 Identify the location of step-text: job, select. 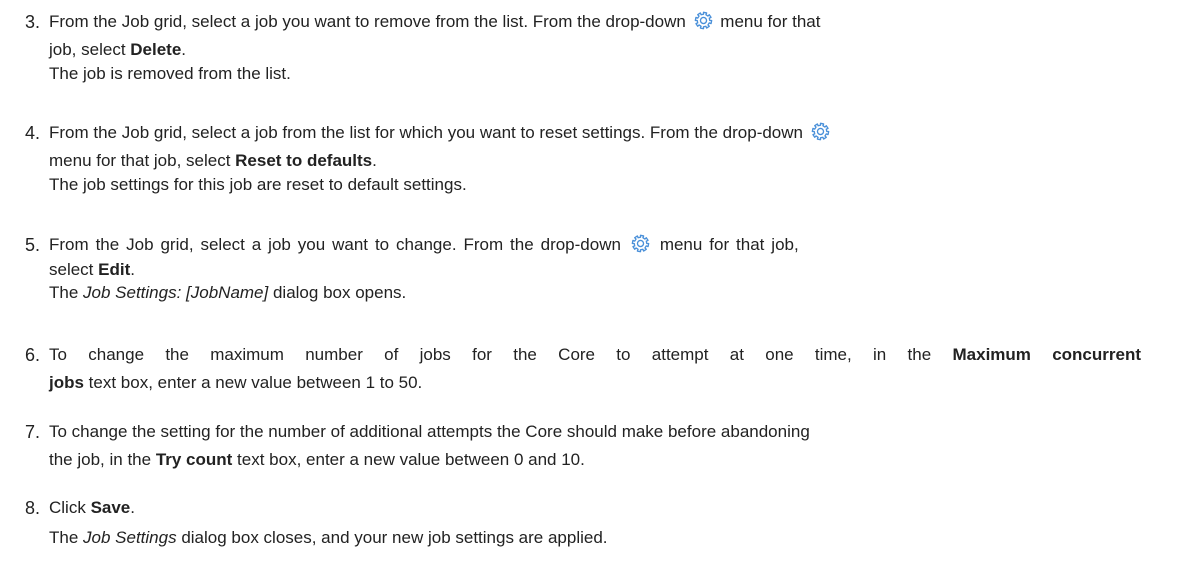
(90, 49).